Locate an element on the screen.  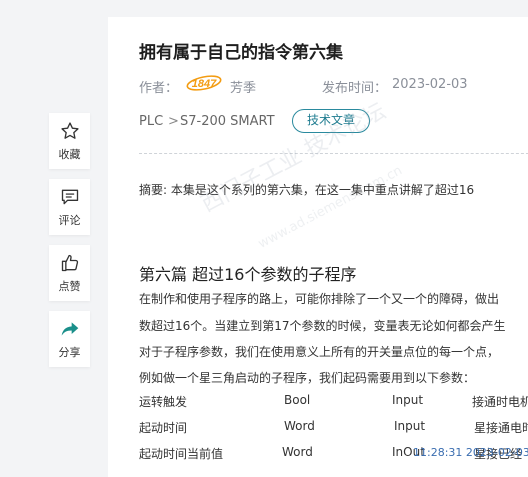
share-button: 分享 is located at coordinates (69, 339).